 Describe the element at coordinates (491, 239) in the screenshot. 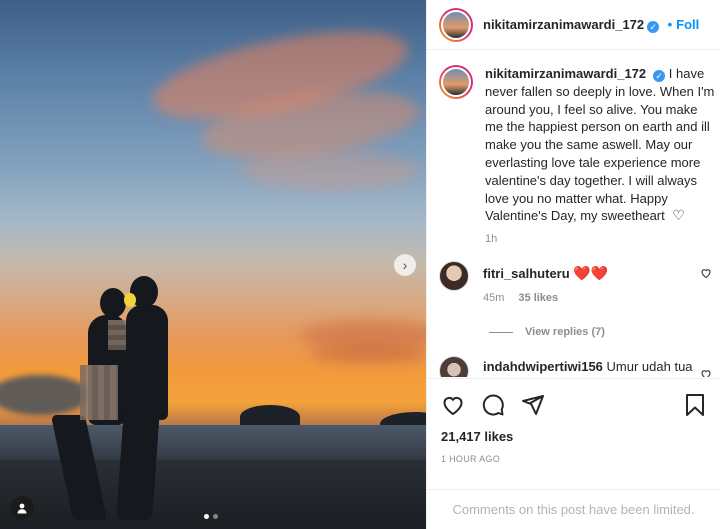

I see `caption-time: 1h` at that location.